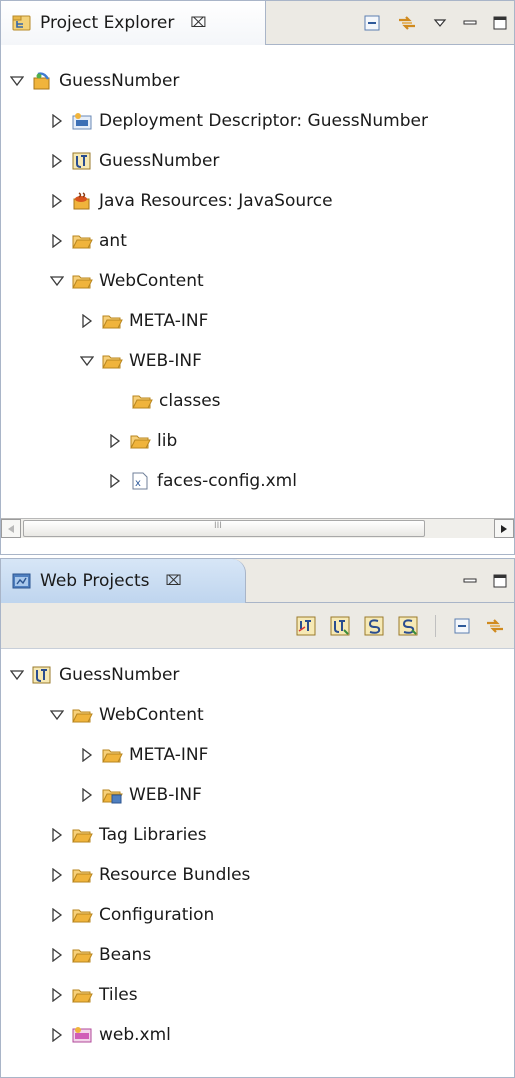 The image size is (515, 1078). Describe the element at coordinates (440, 23) in the screenshot. I see `view-menu-icon` at that location.